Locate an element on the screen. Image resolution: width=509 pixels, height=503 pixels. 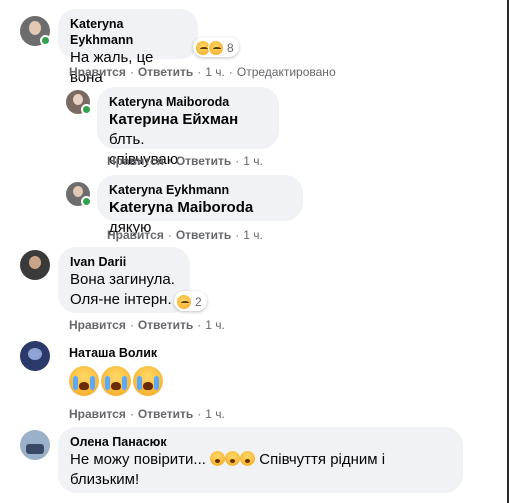
comment-text: Вона загинула. is located at coordinates (122, 279).